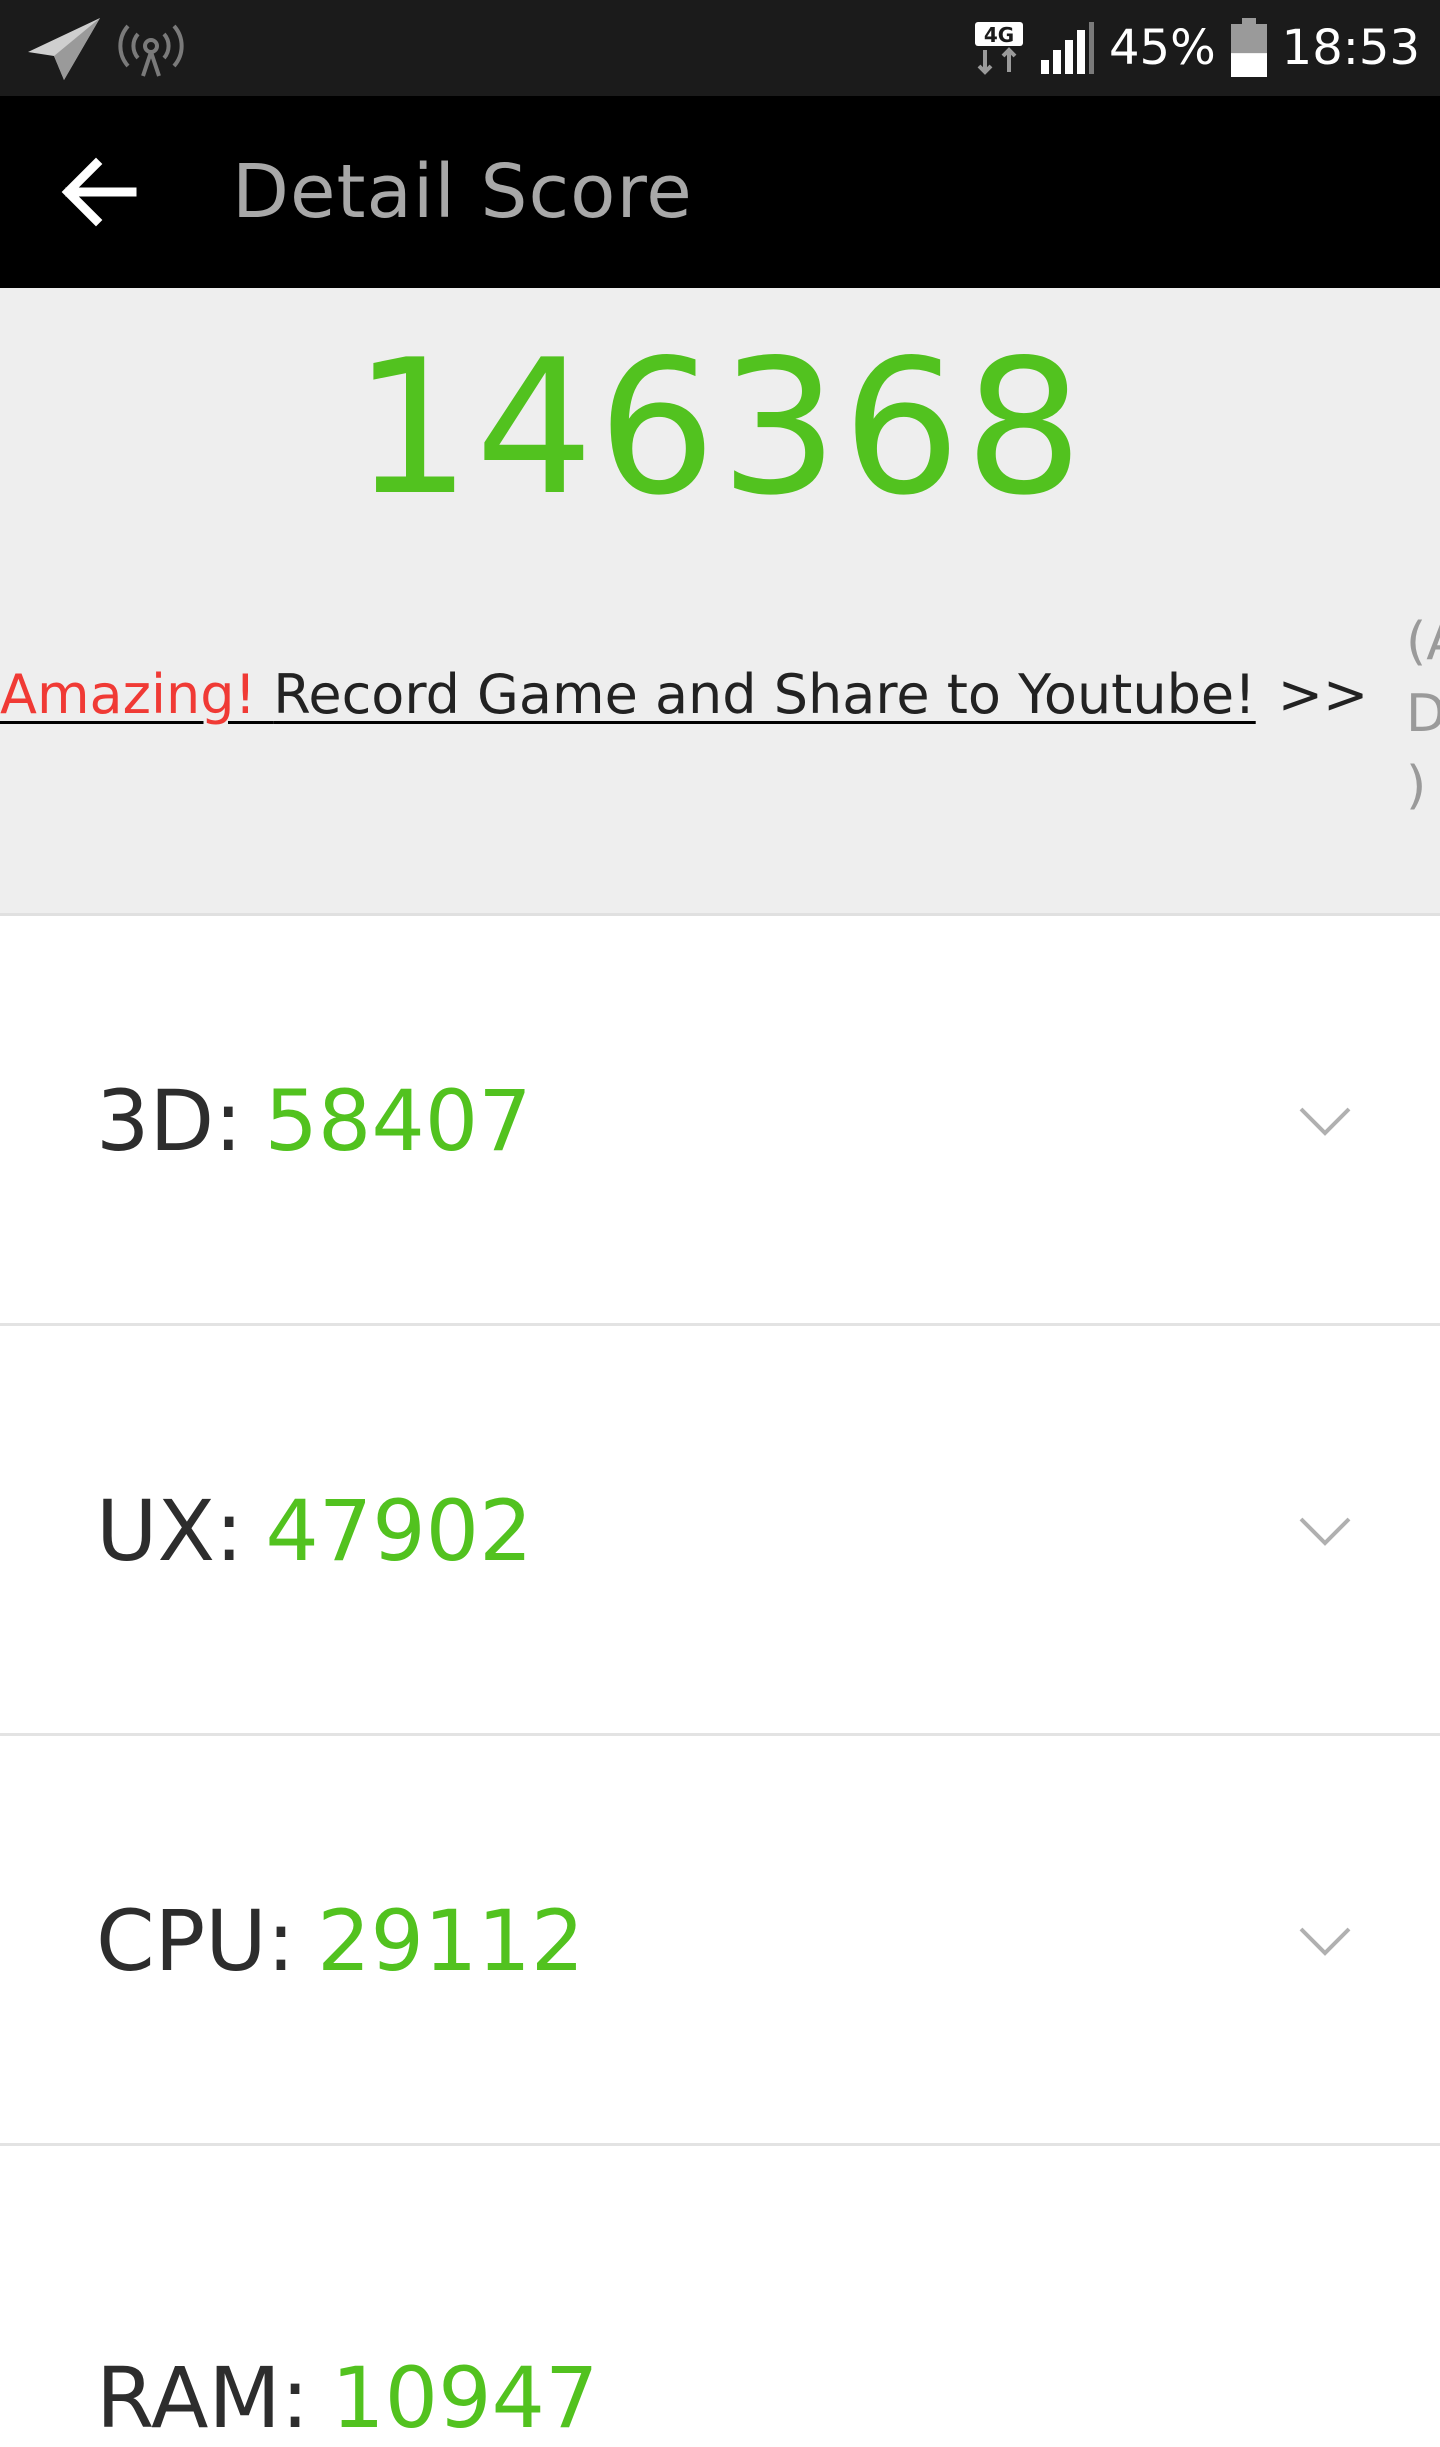  I want to click on category-label: 3D: 58407, so click(314, 1121).